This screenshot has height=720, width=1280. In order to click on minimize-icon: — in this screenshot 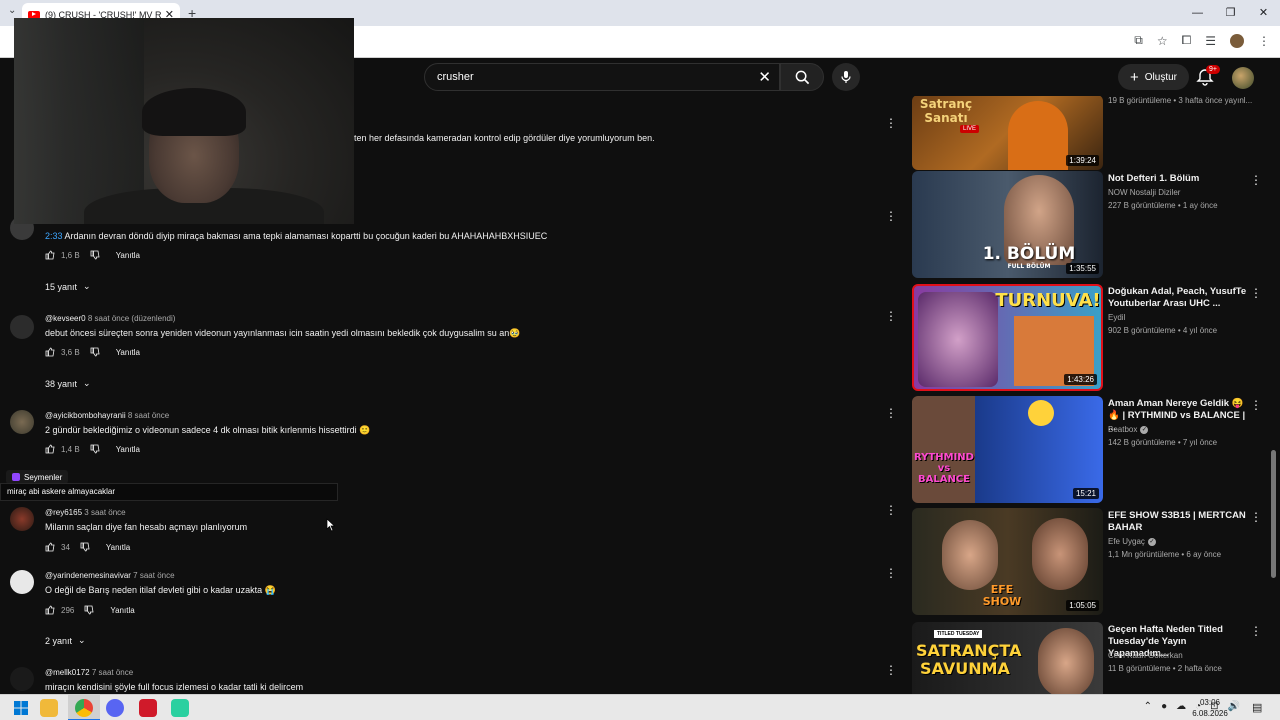, I will do `click(1197, 13)`.